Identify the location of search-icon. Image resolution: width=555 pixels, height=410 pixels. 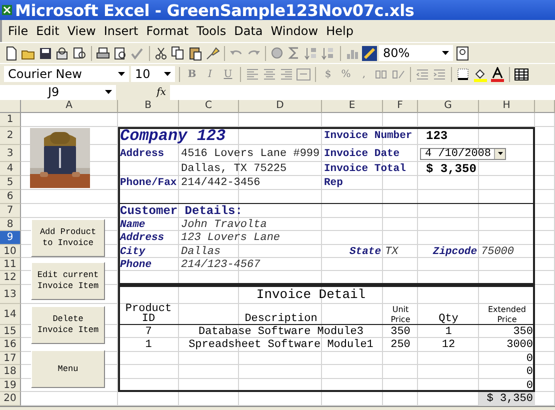
(79, 53).